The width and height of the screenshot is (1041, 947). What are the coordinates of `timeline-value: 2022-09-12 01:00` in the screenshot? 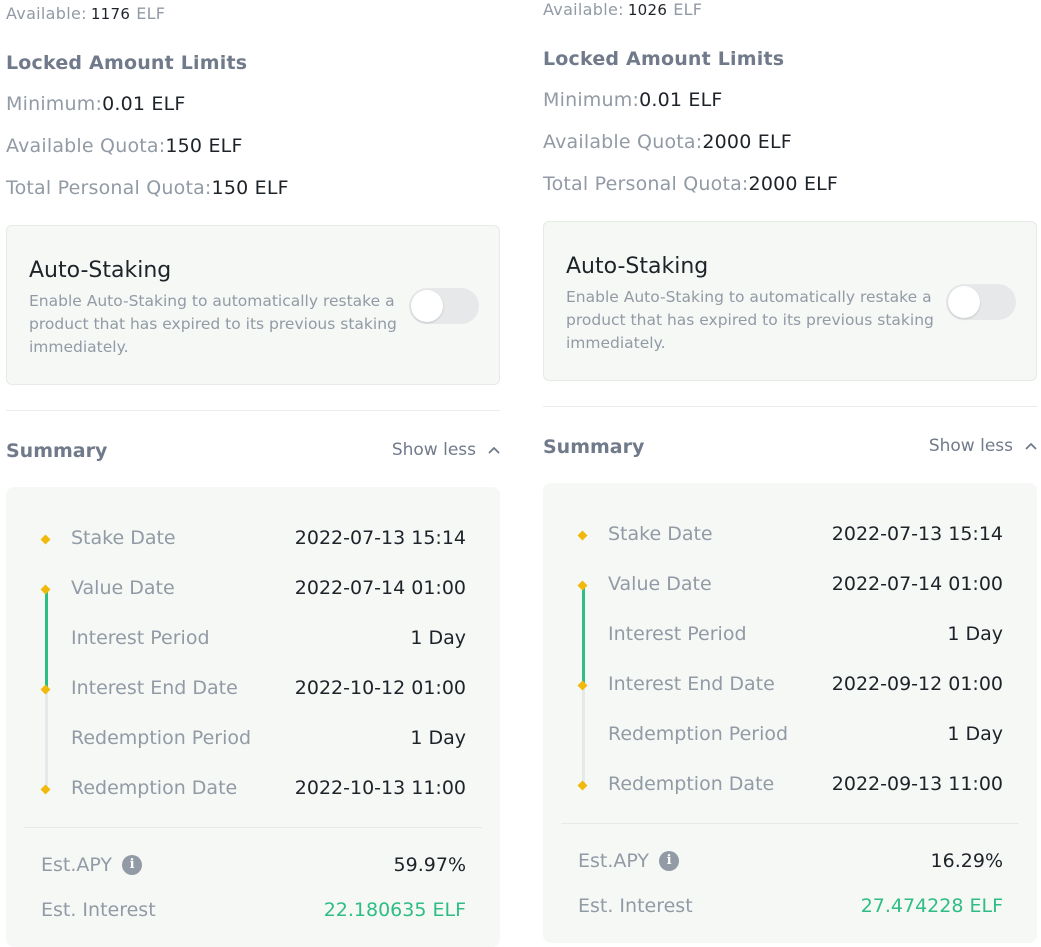 It's located at (917, 684).